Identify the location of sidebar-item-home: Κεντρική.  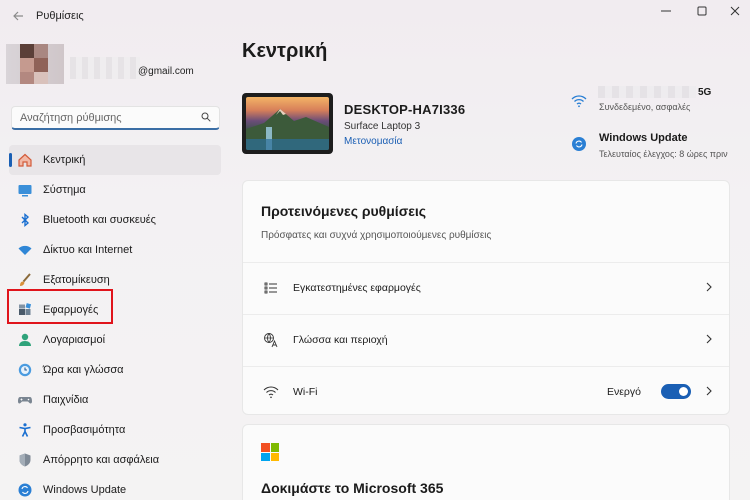
(115, 160).